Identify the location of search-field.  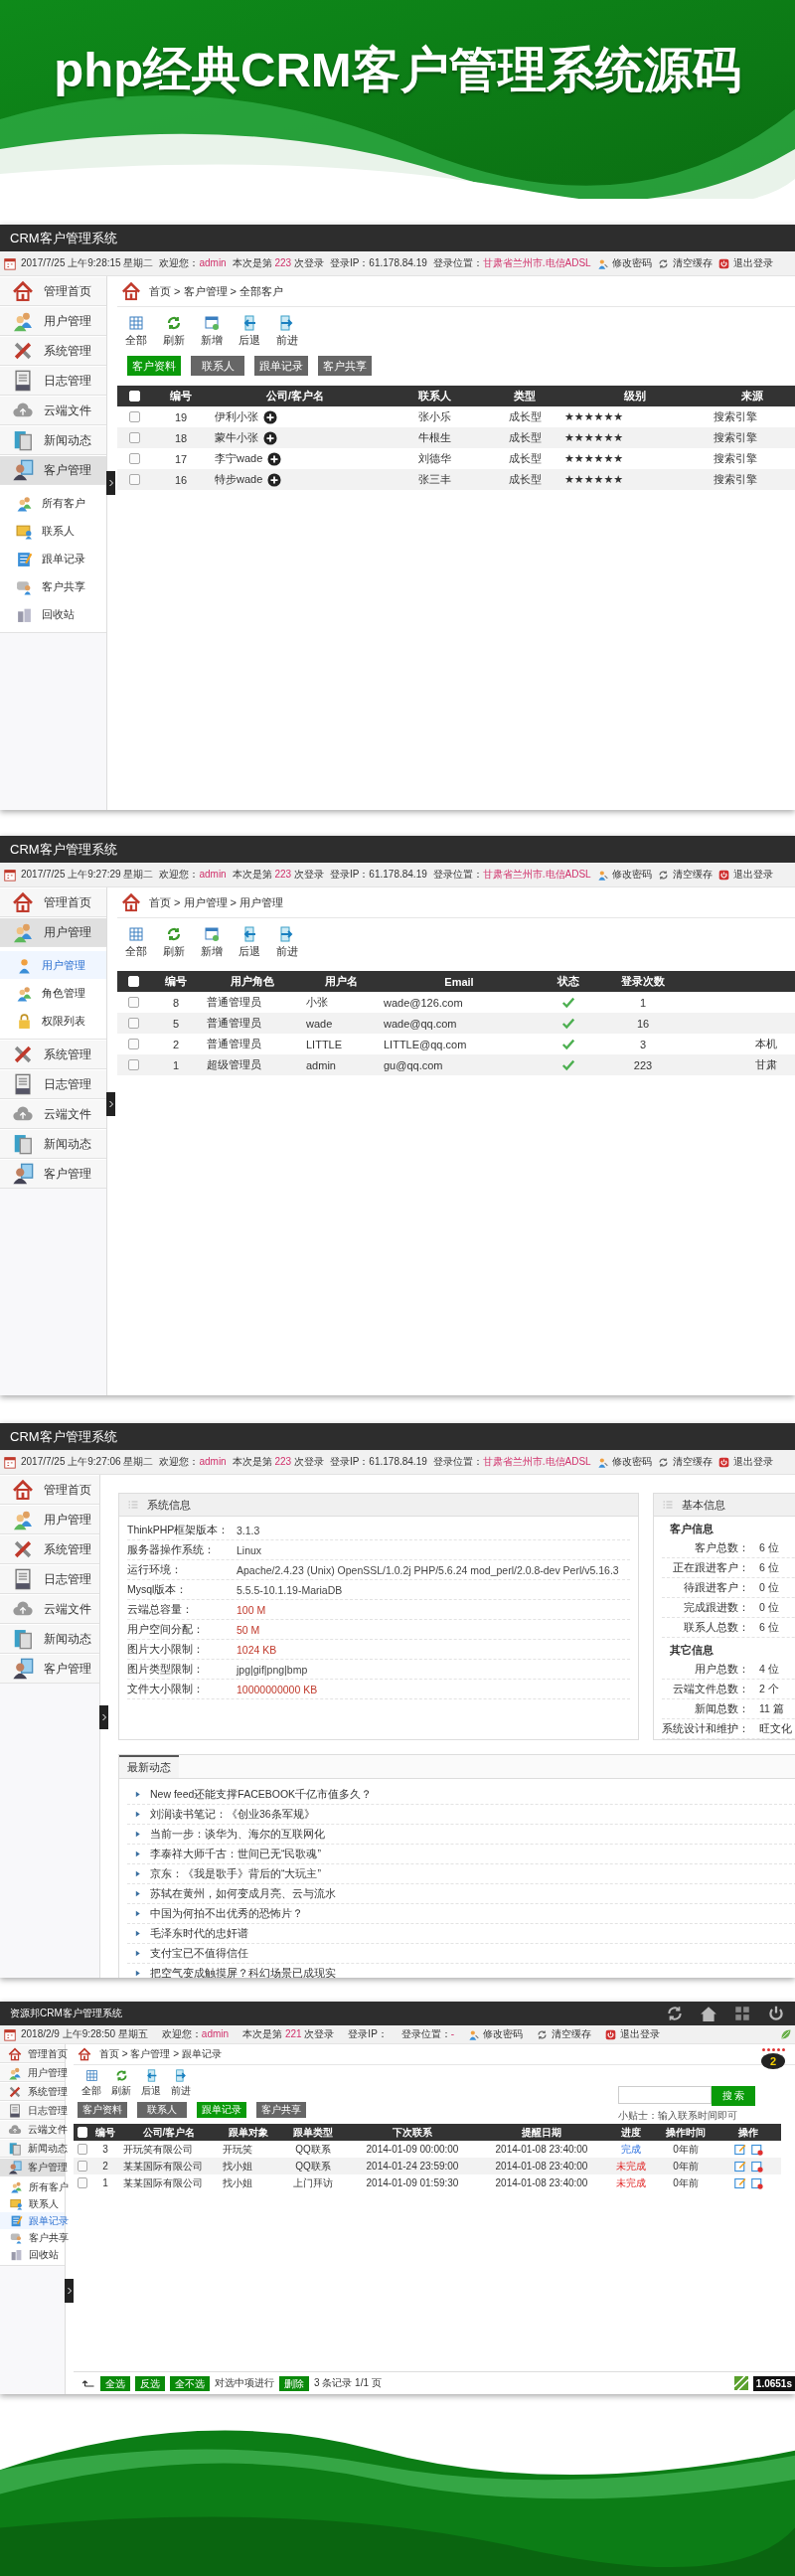
(665, 2095).